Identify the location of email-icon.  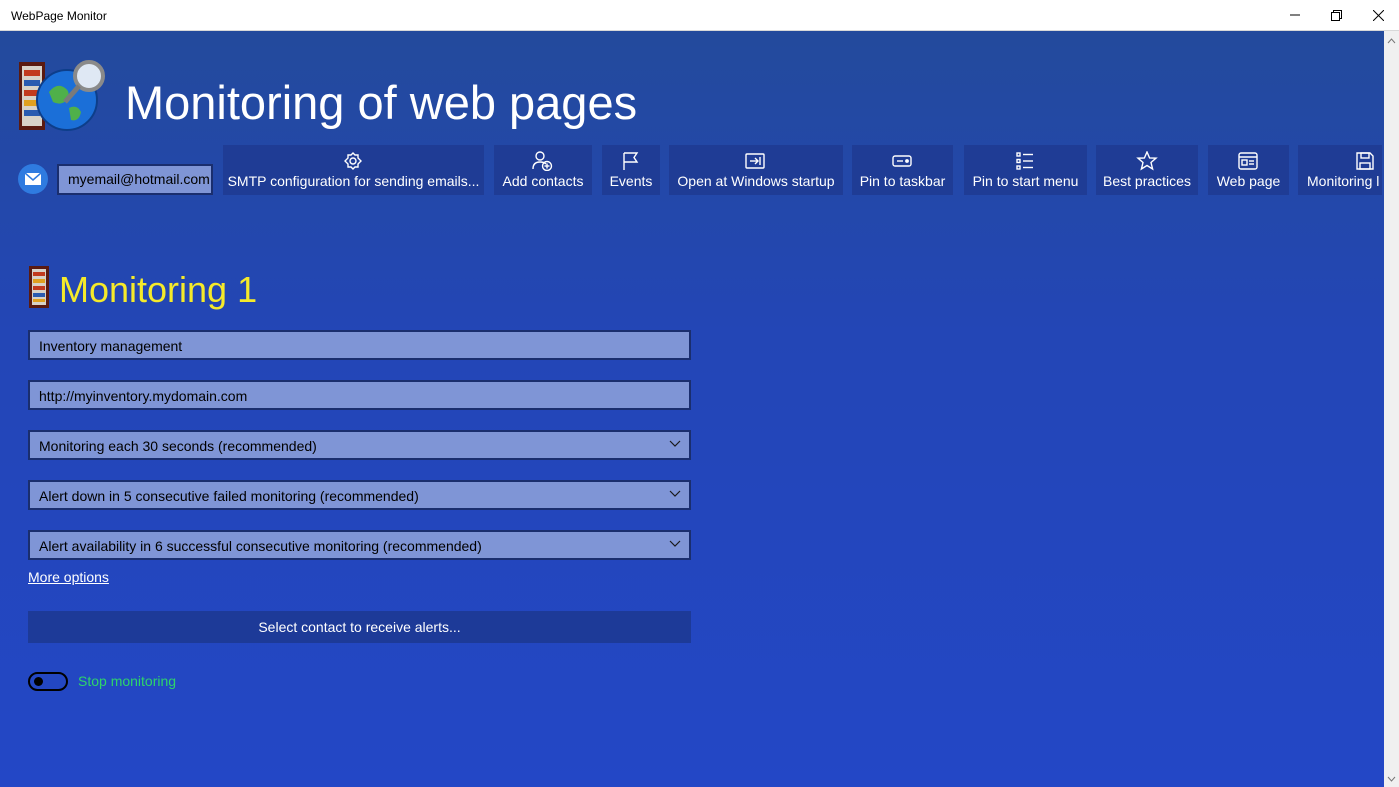
(33, 179).